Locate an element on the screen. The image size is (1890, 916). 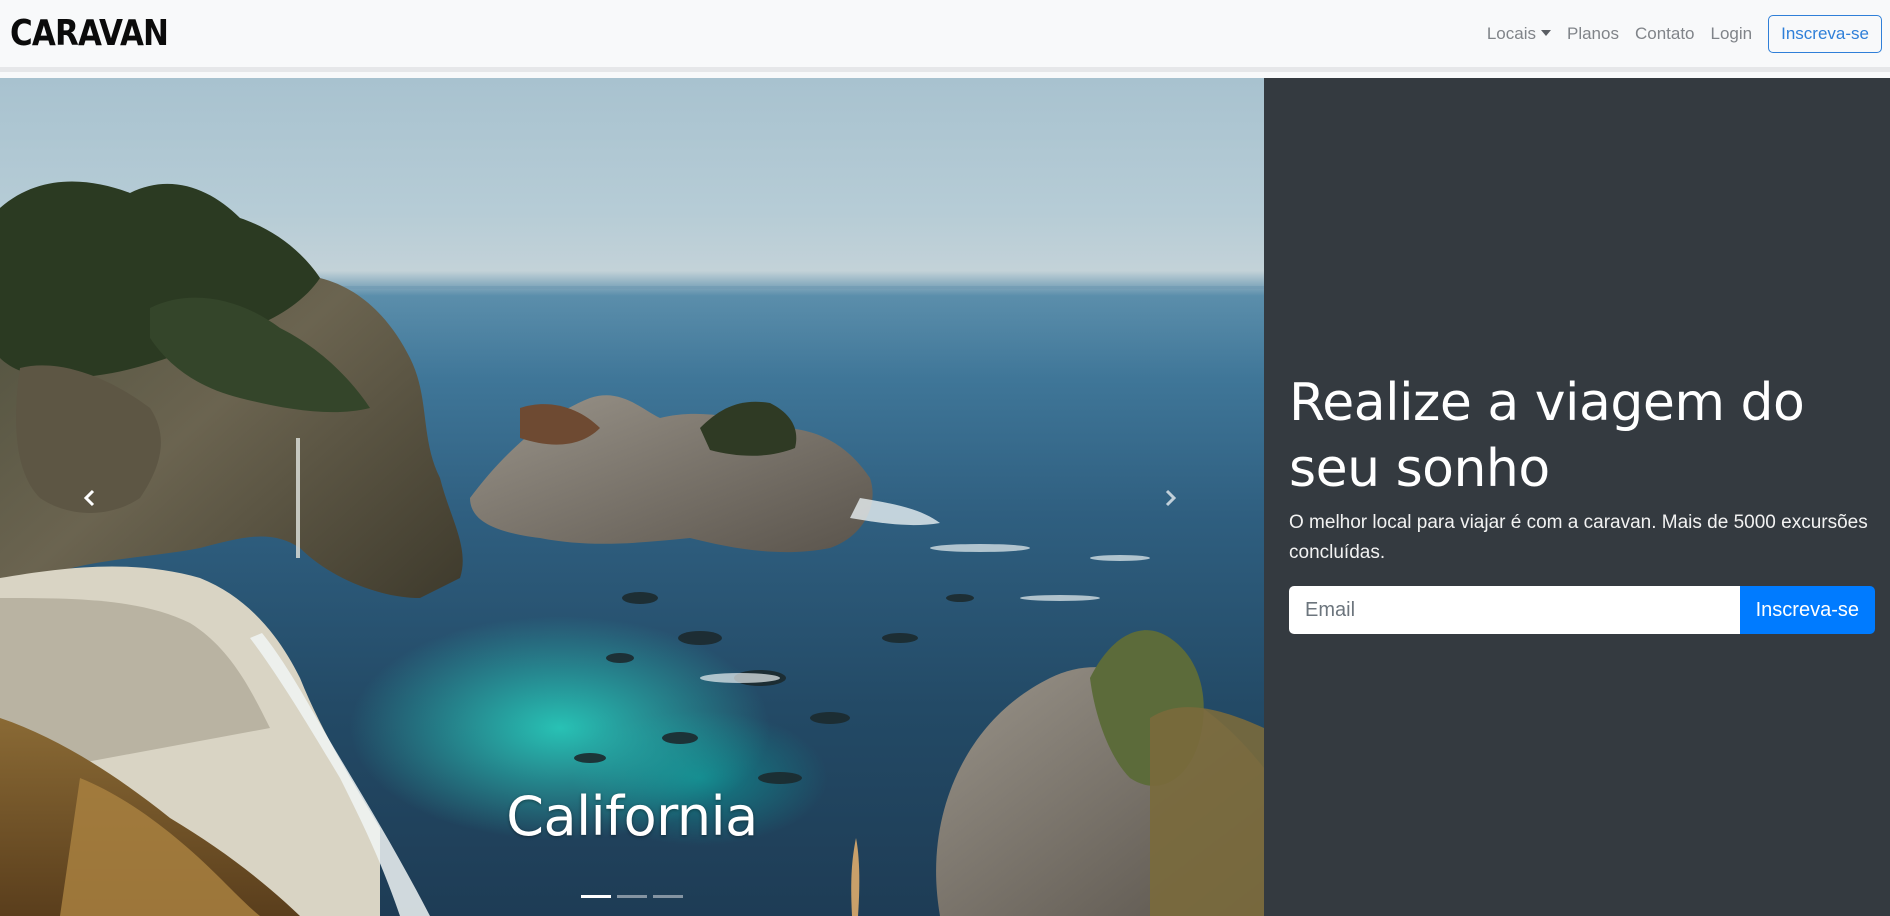
nav-item-planos: Planos is located at coordinates (1593, 34).